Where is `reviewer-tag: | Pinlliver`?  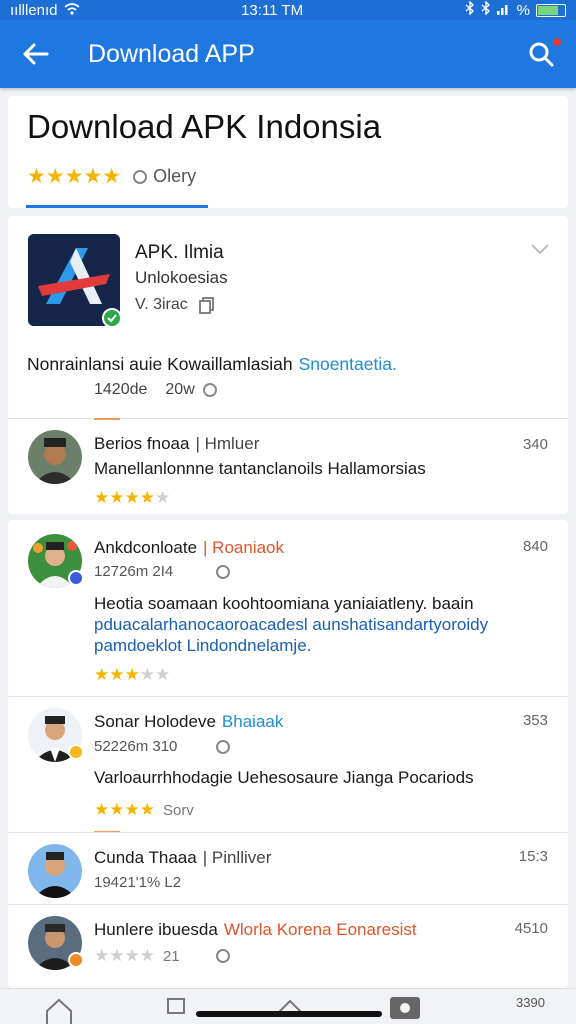 reviewer-tag: | Pinlliver is located at coordinates (237, 857).